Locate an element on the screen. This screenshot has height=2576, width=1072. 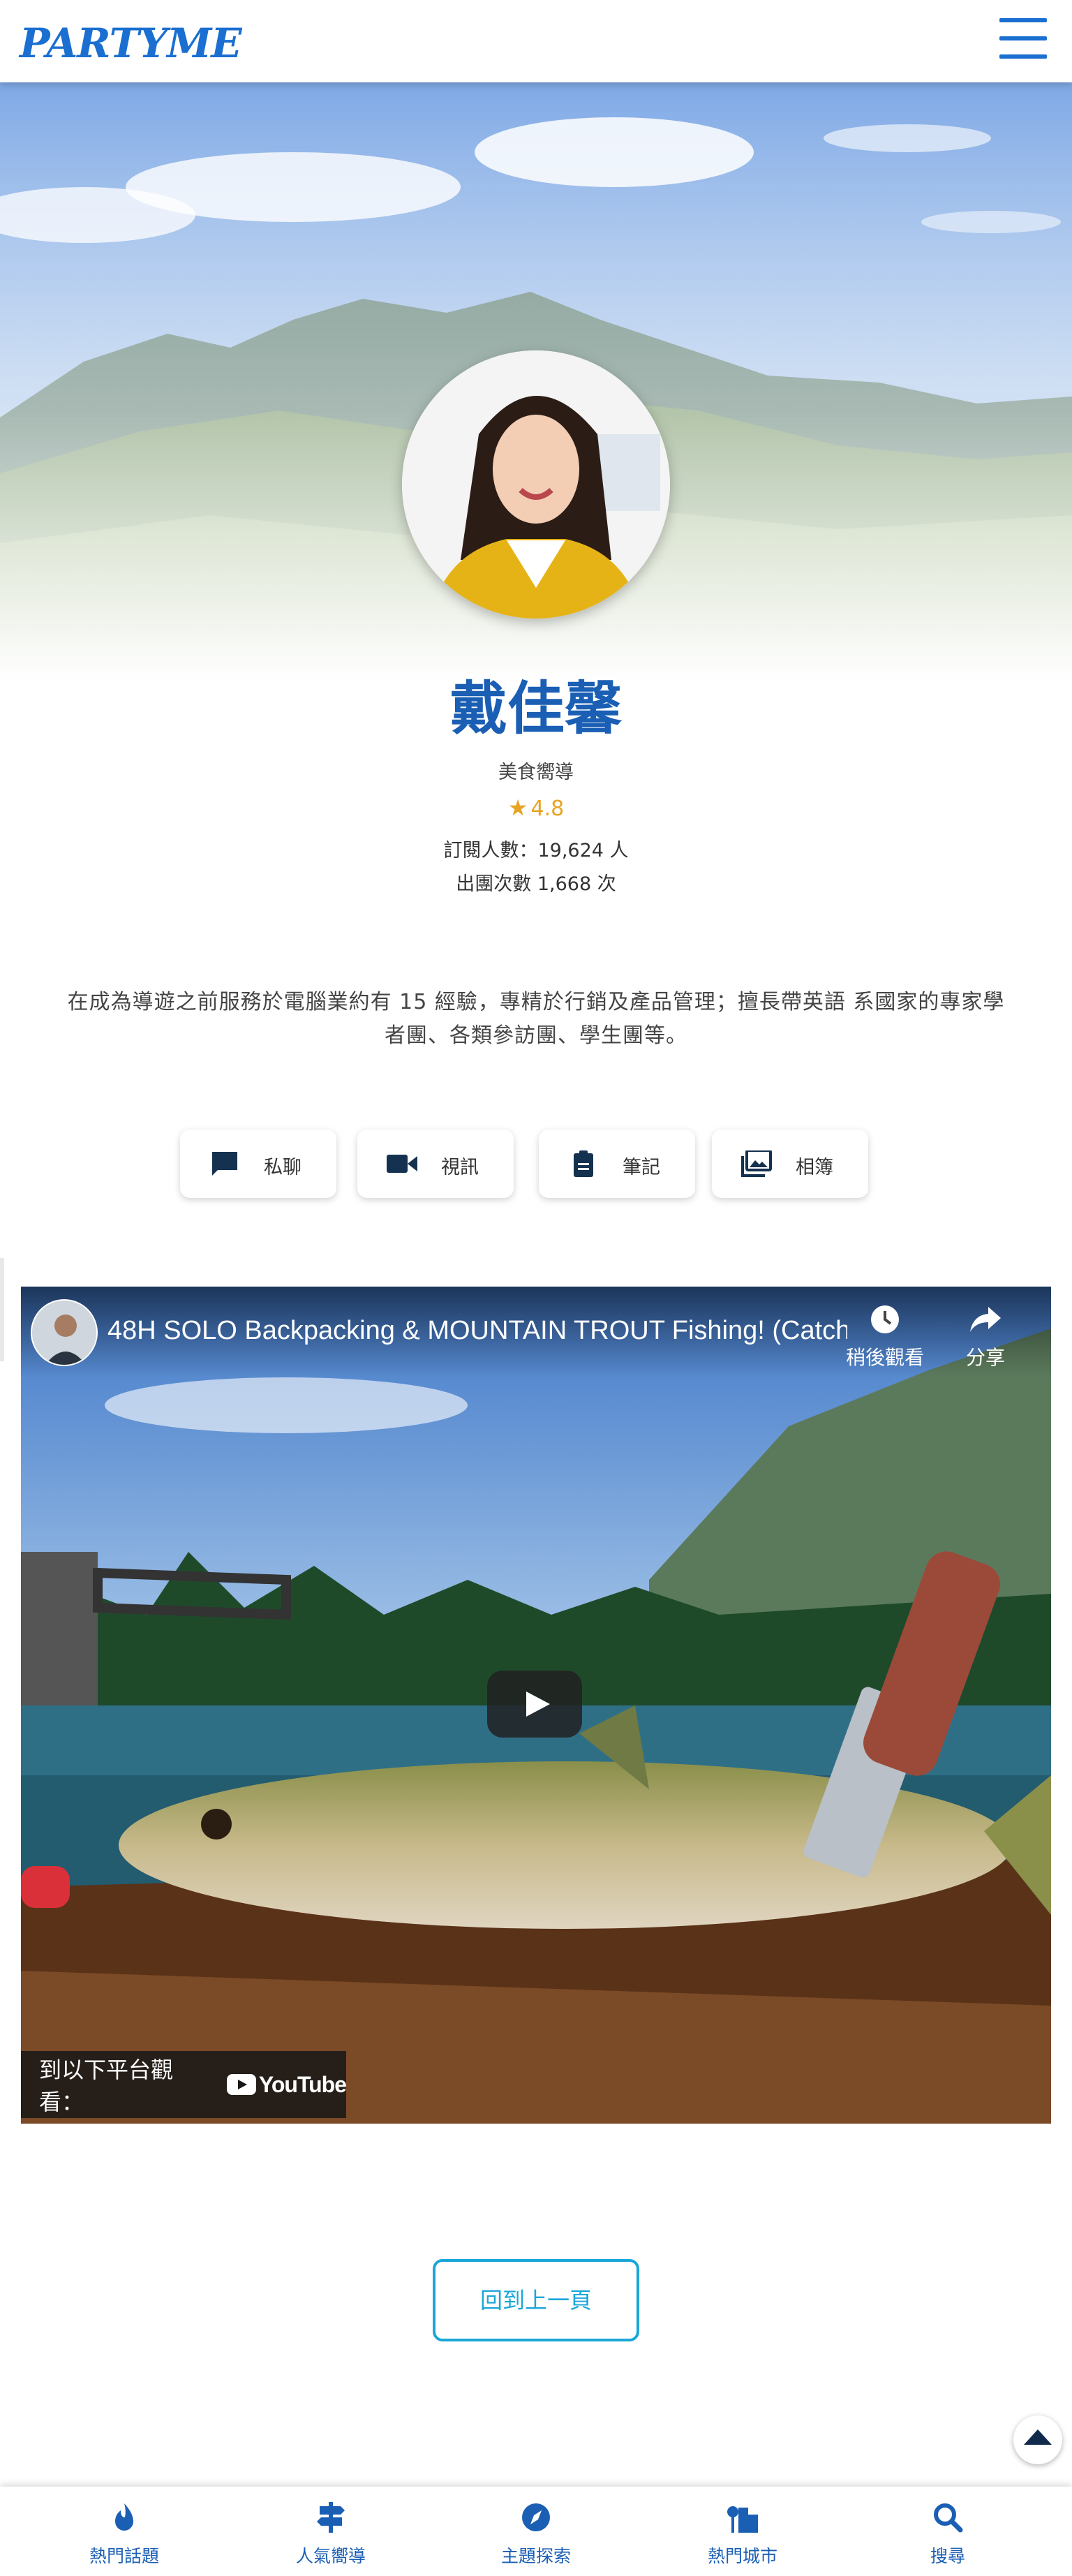
clock-icon is located at coordinates (885, 1319).